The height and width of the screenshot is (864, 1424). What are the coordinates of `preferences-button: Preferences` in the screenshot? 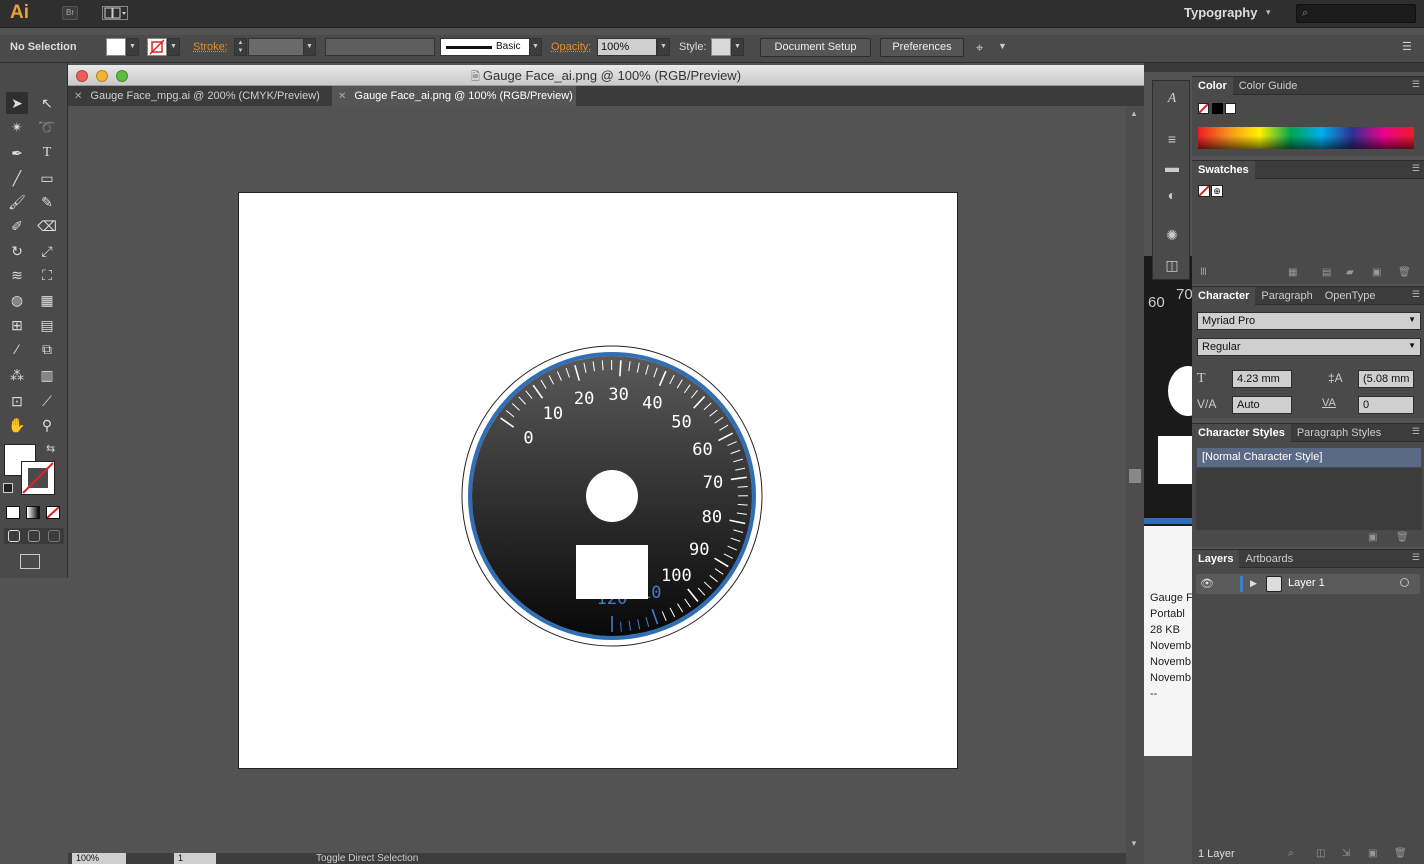 It's located at (922, 47).